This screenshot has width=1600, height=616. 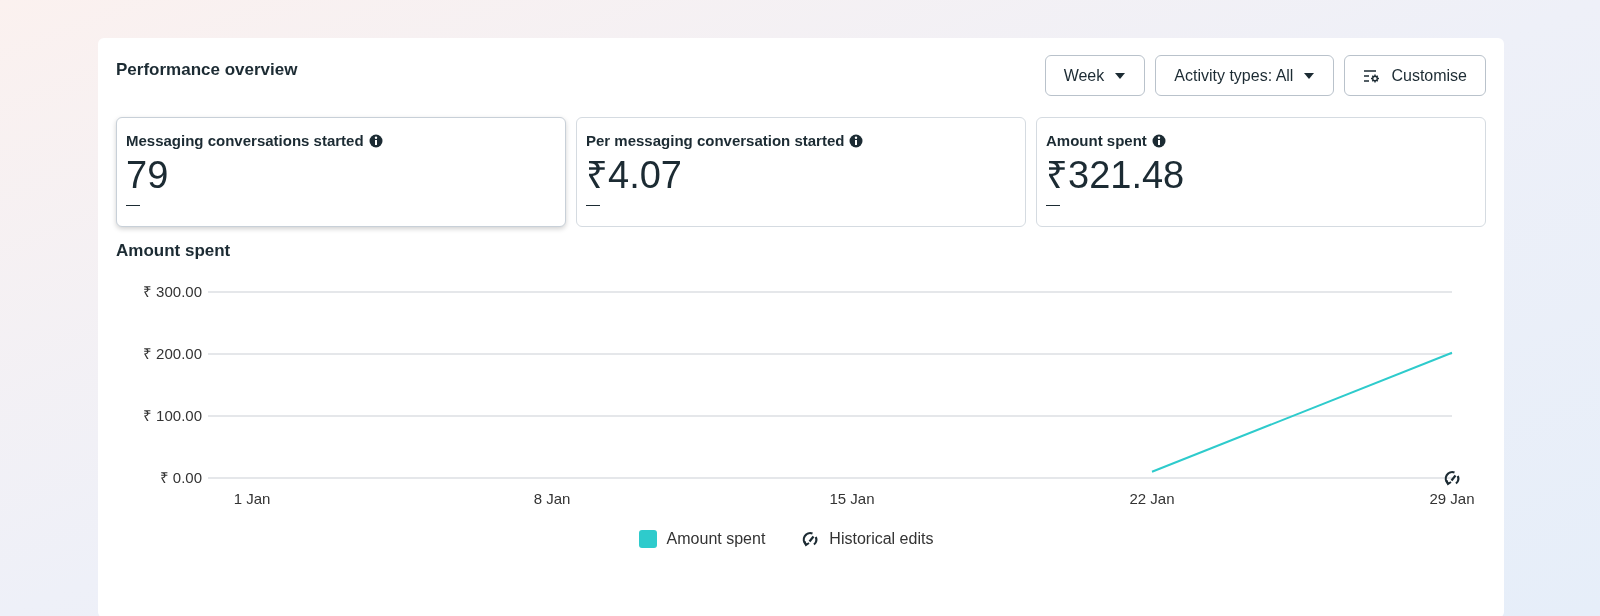 I want to click on y-tick-label: ₹ 300.00, so click(x=172, y=291).